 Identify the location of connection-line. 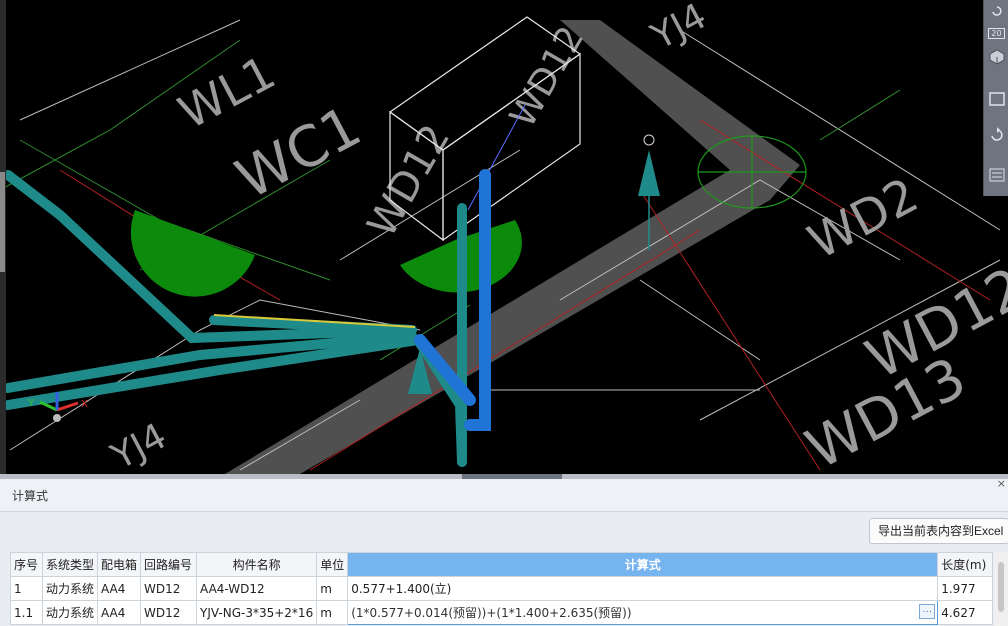
(496, 157).